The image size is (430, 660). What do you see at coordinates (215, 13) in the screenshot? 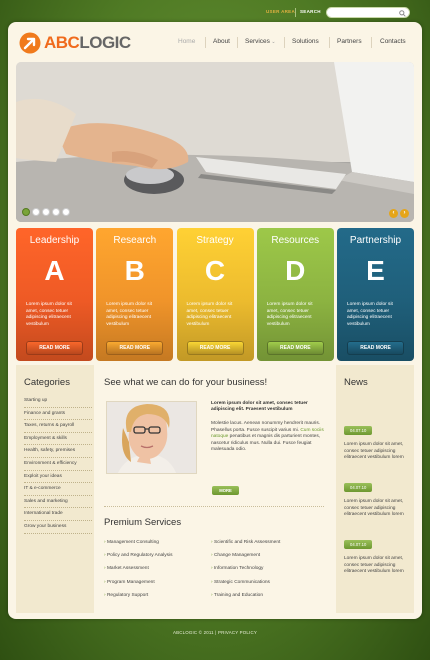
I see `top-utility-bar: USER AREA SEARCH` at bounding box center [215, 13].